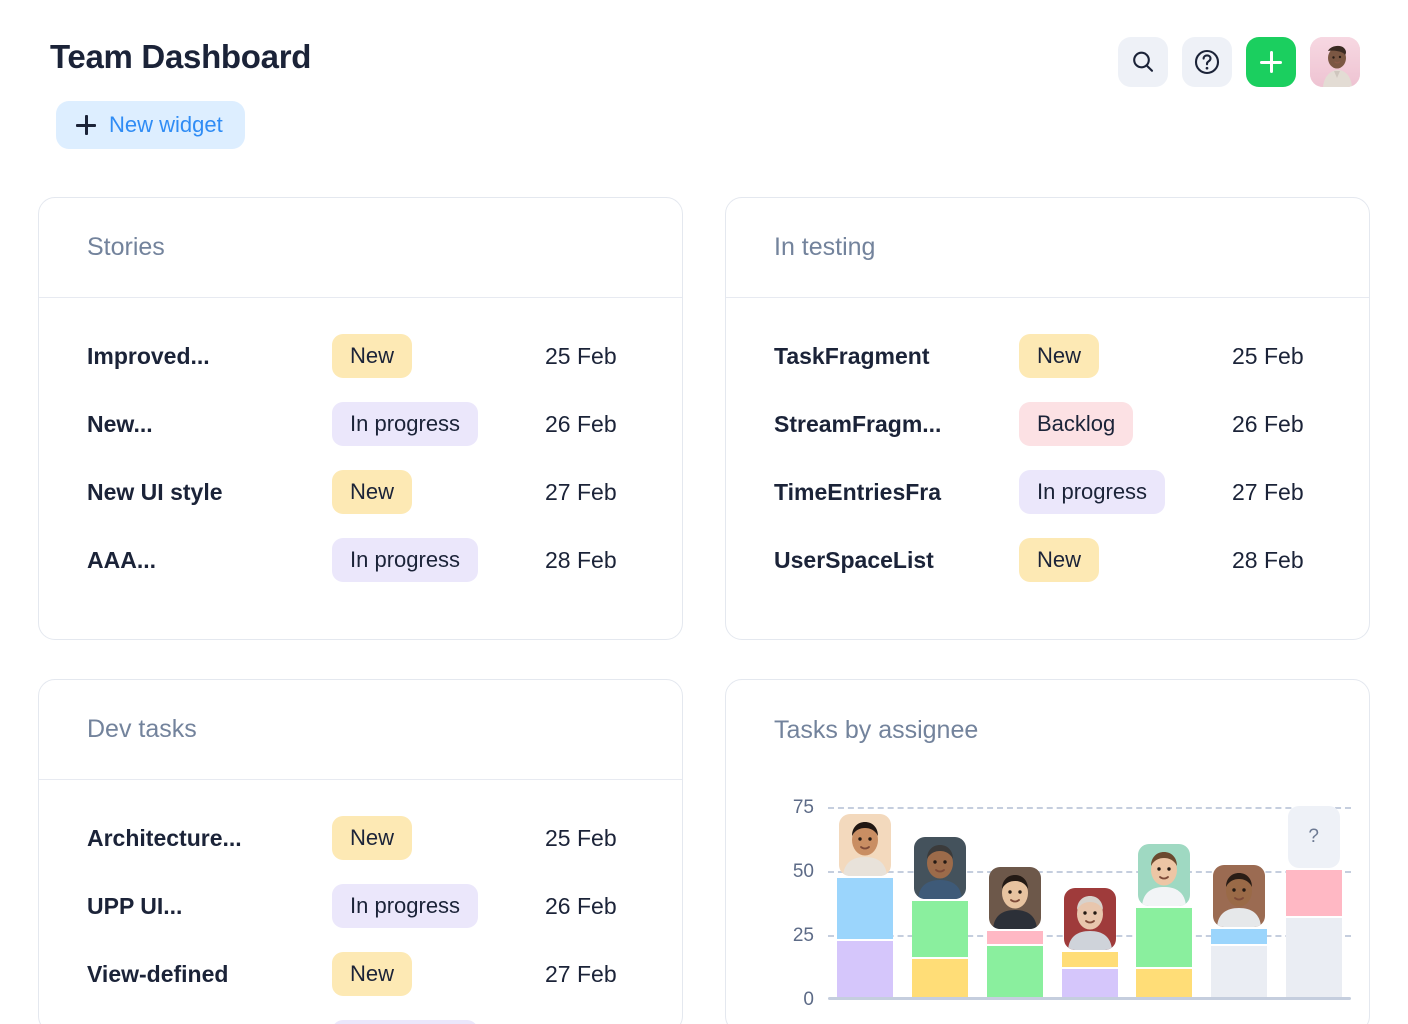 Image resolution: width=1408 pixels, height=1024 pixels. Describe the element at coordinates (1047, 248) in the screenshot. I see `widget-header: In testing` at that location.